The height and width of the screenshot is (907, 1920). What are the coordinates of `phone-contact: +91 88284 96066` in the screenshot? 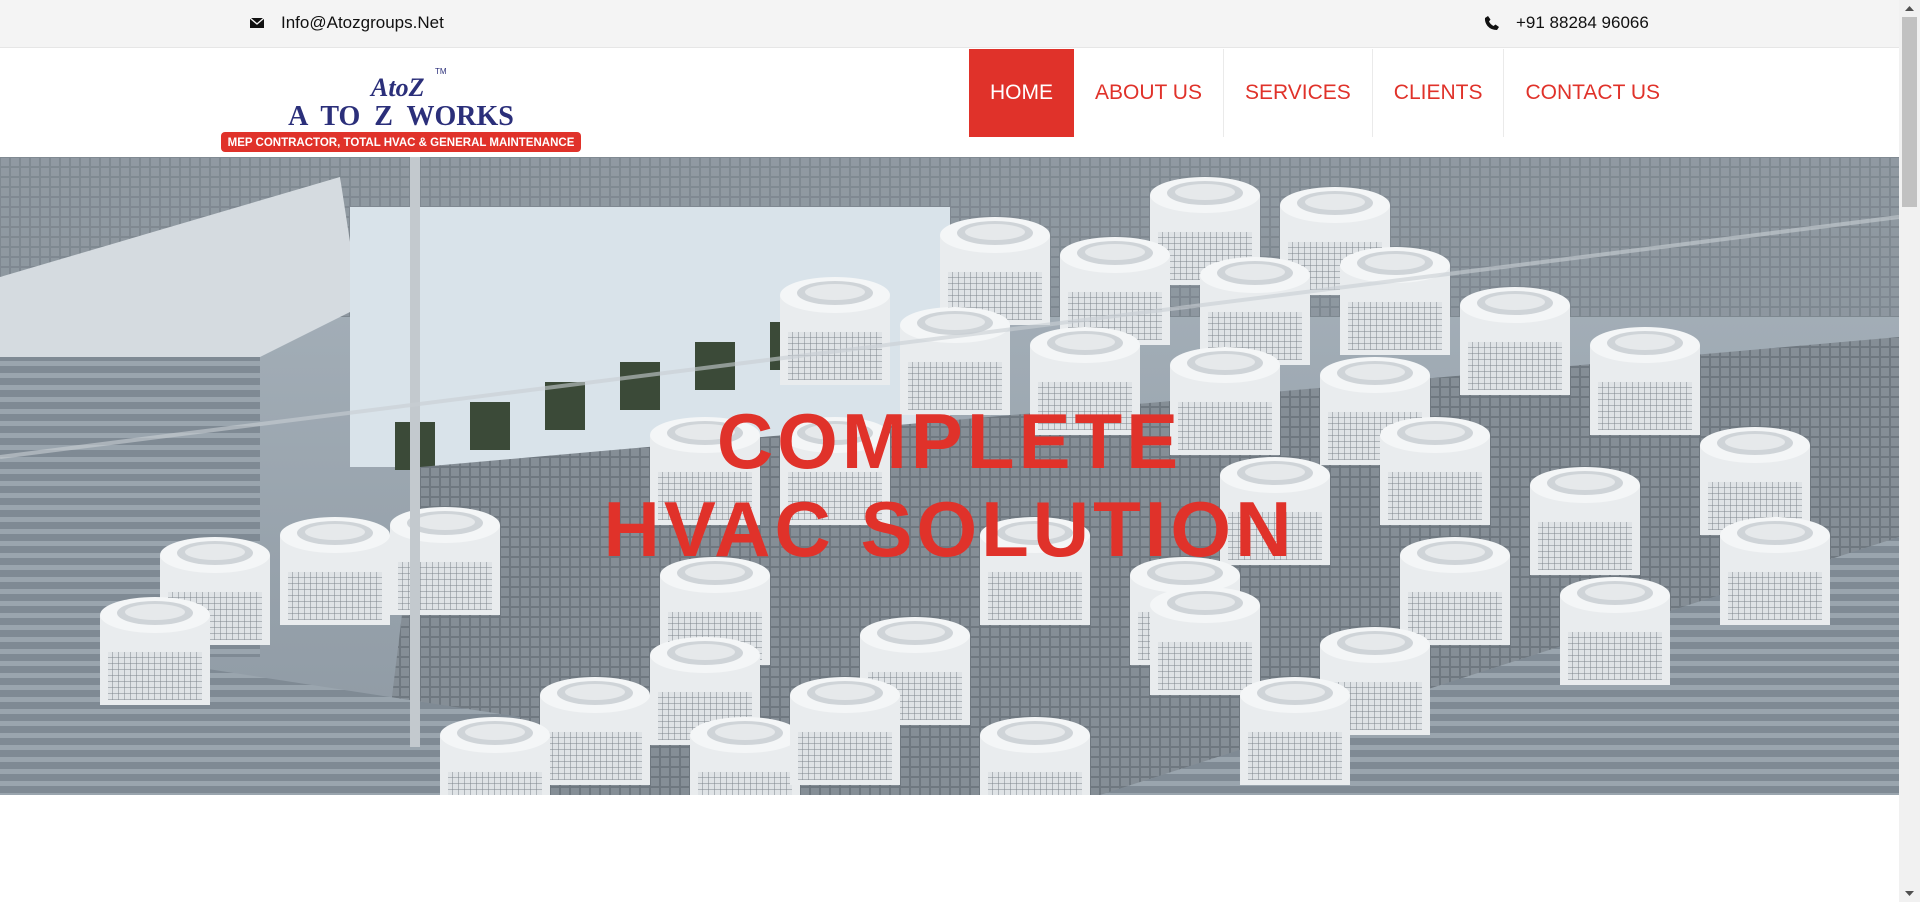 It's located at (1566, 23).